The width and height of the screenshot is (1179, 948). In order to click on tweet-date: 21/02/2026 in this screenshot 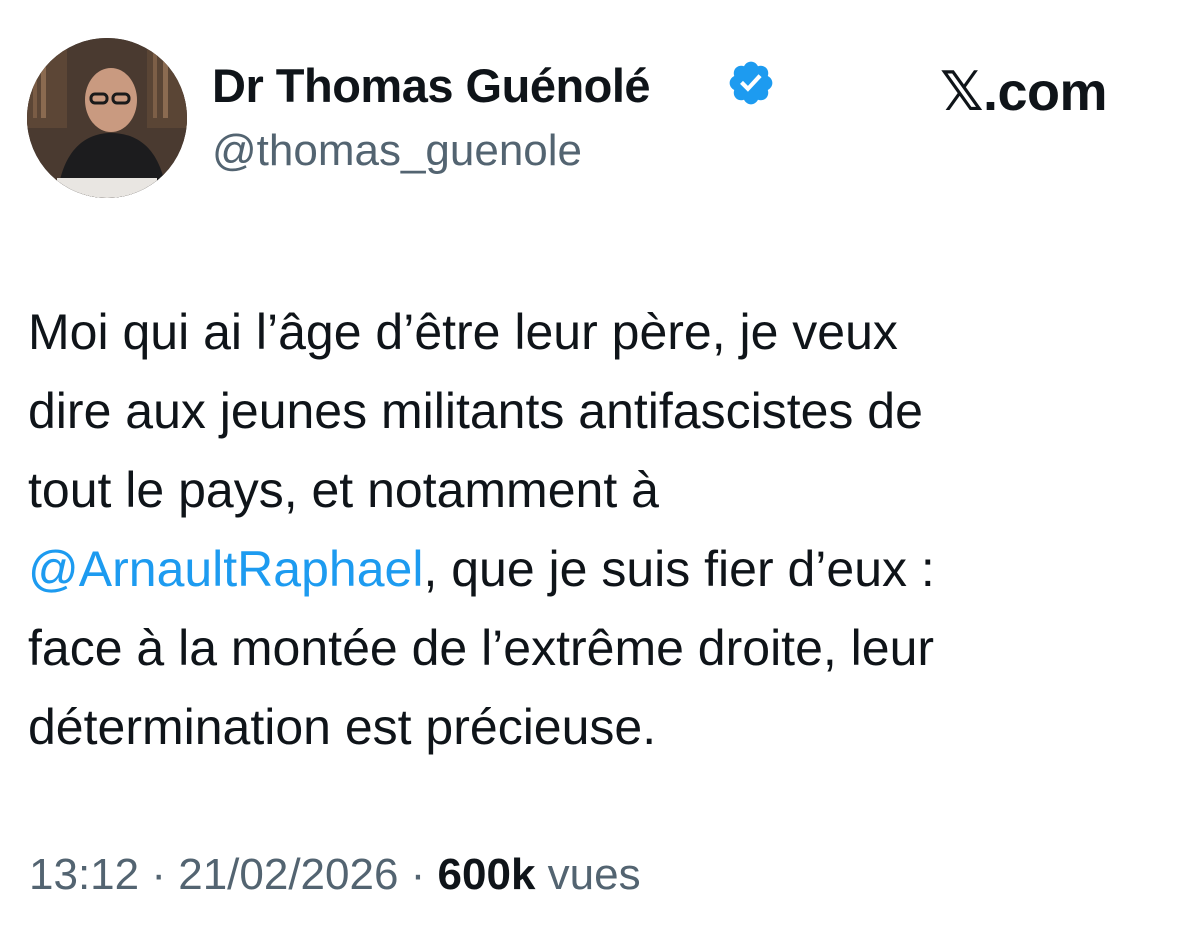, I will do `click(288, 874)`.